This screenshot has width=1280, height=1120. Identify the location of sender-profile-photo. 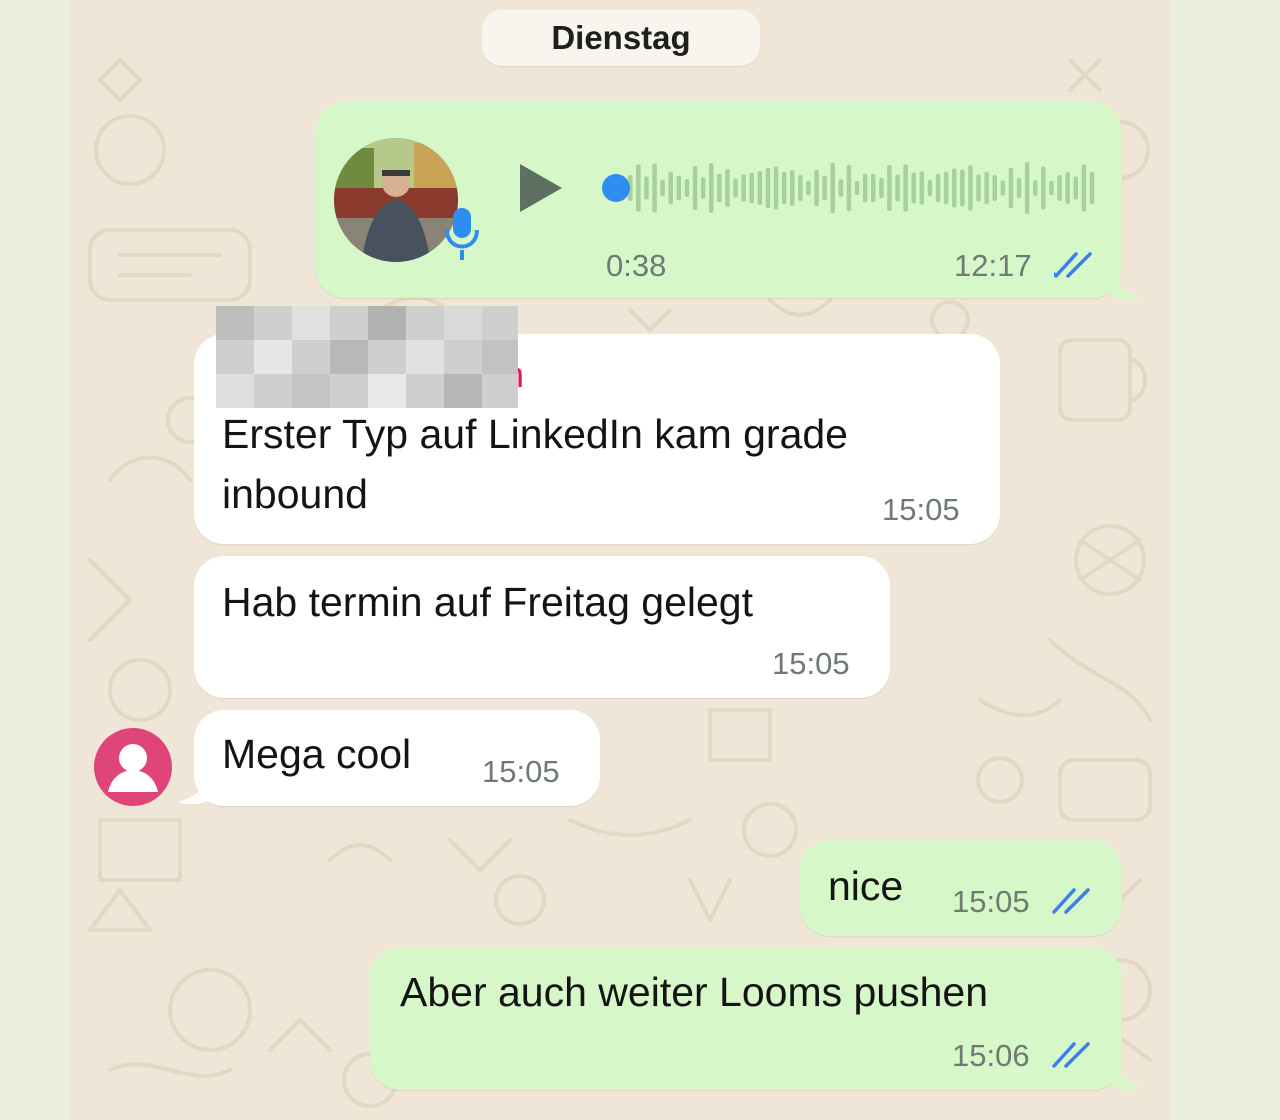
(396, 200).